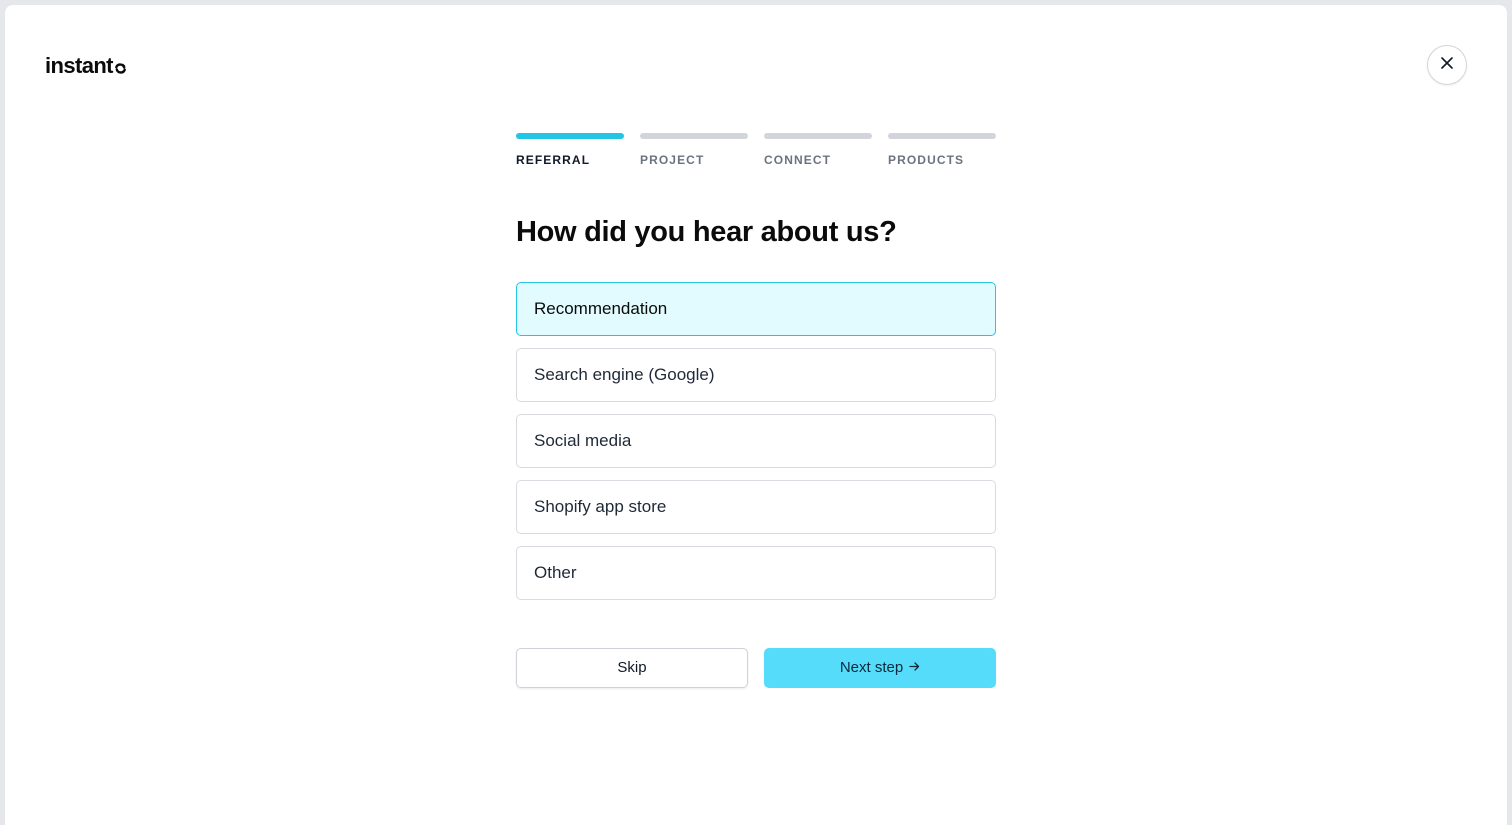 The width and height of the screenshot is (1512, 825). Describe the element at coordinates (914, 667) in the screenshot. I see `arrow-right-icon` at that location.